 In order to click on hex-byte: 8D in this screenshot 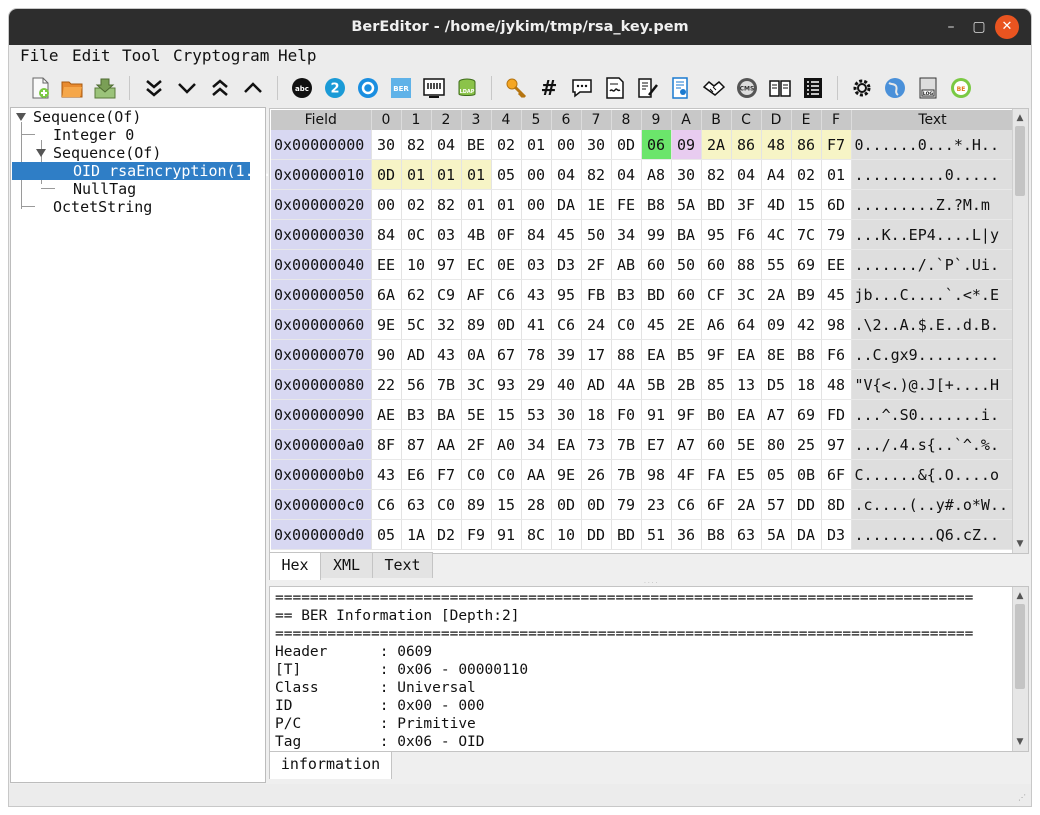, I will do `click(836, 504)`.